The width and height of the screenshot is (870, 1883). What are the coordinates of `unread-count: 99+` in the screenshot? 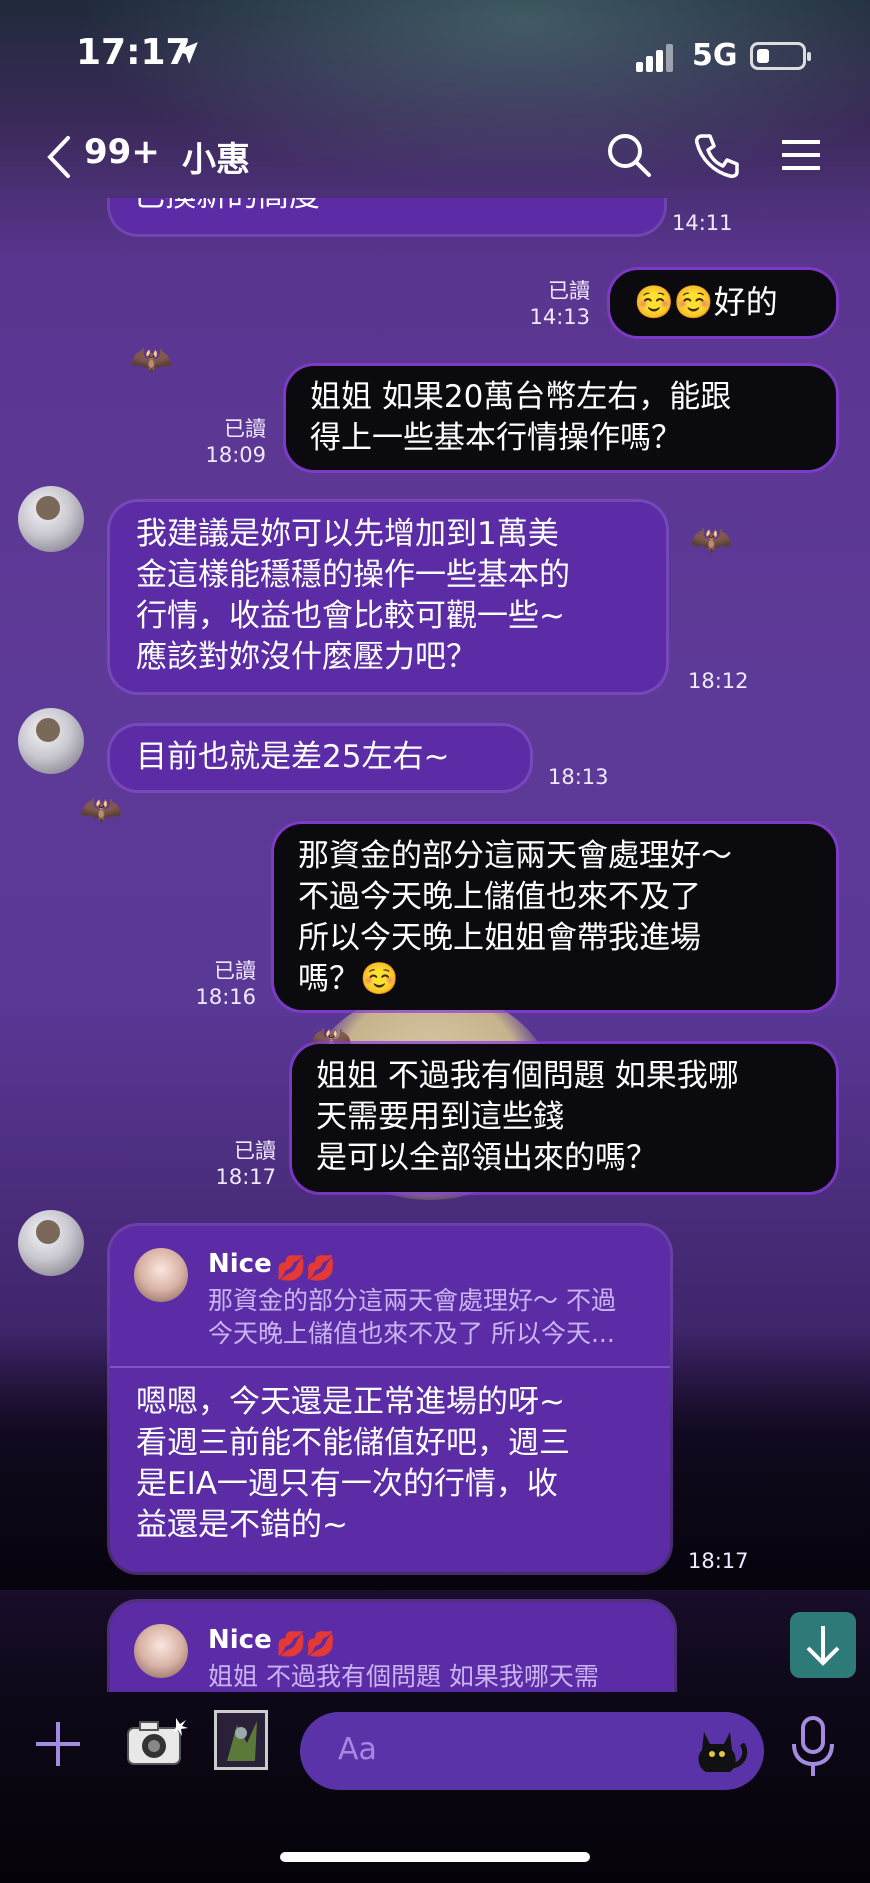 It's located at (122, 152).